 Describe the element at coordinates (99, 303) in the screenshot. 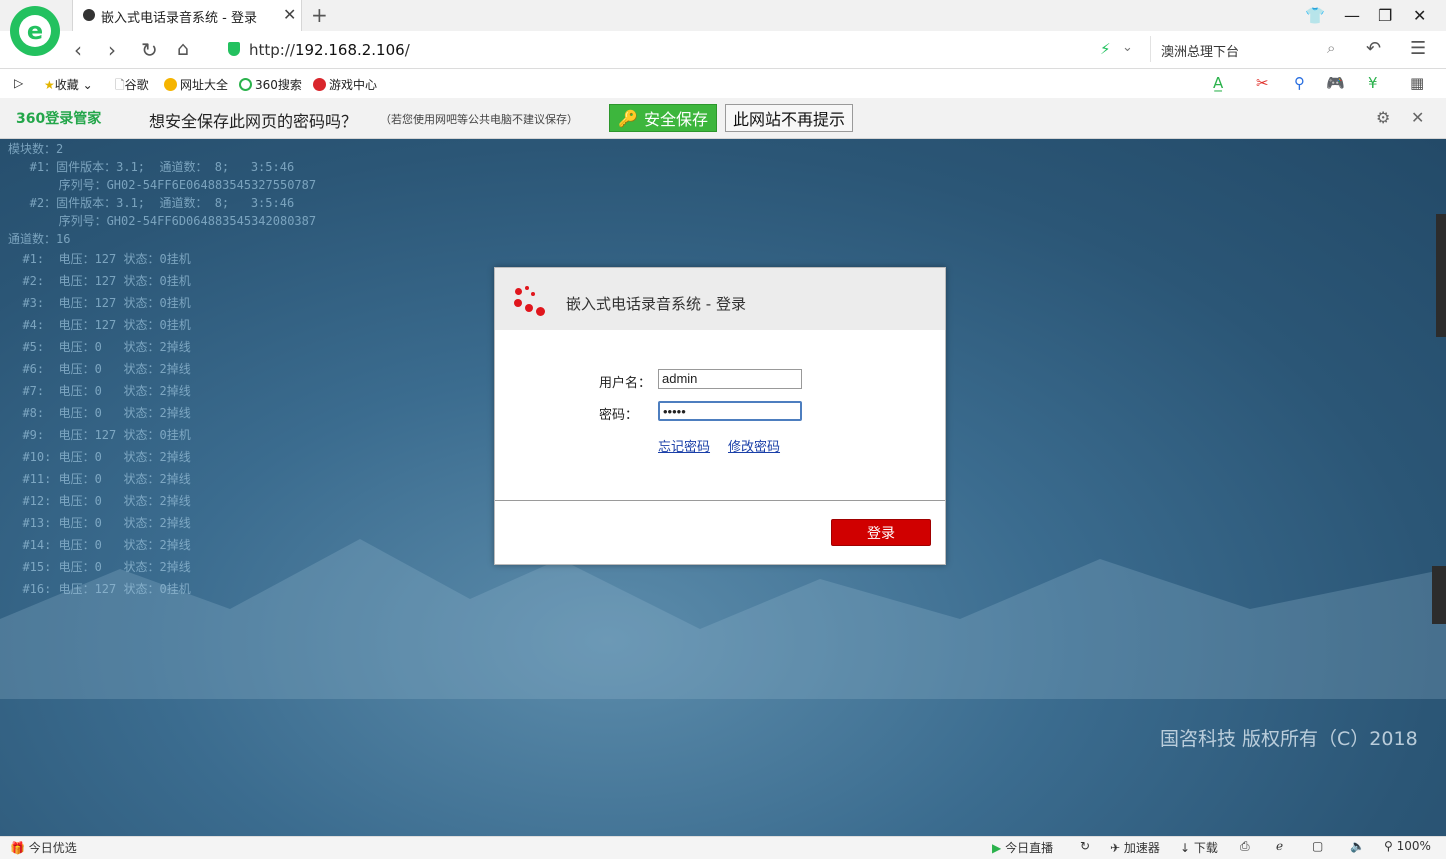

I see `channel-row: #3: 电压：127 状态：0挂机` at that location.